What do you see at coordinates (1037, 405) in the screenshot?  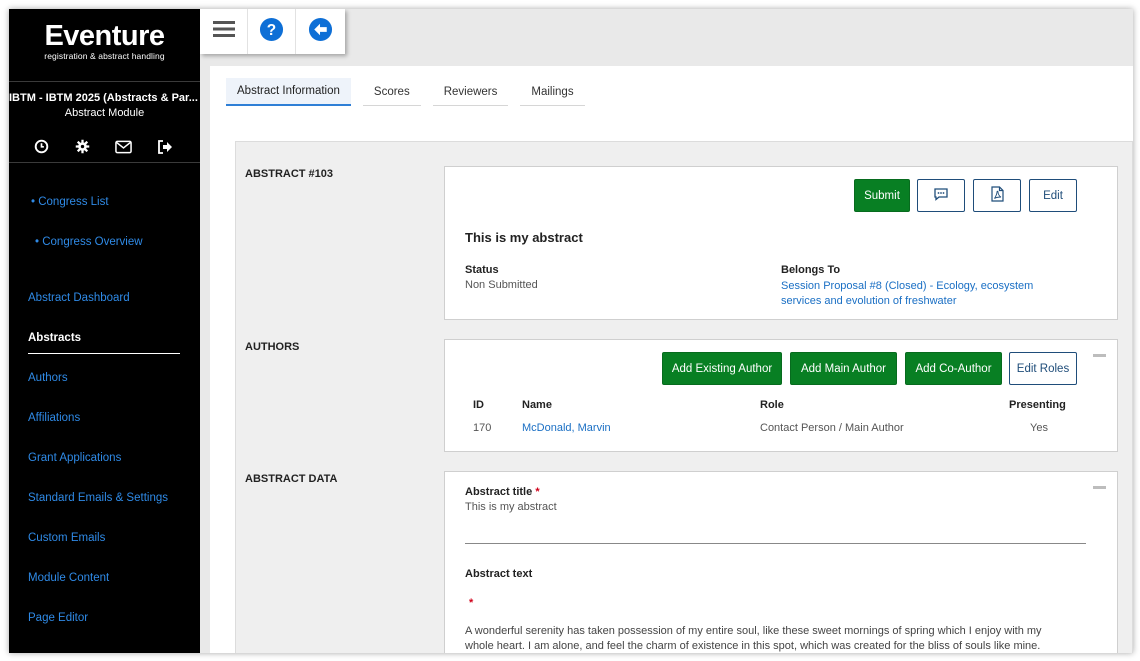 I see `column-header-presenting: Presenting` at bounding box center [1037, 405].